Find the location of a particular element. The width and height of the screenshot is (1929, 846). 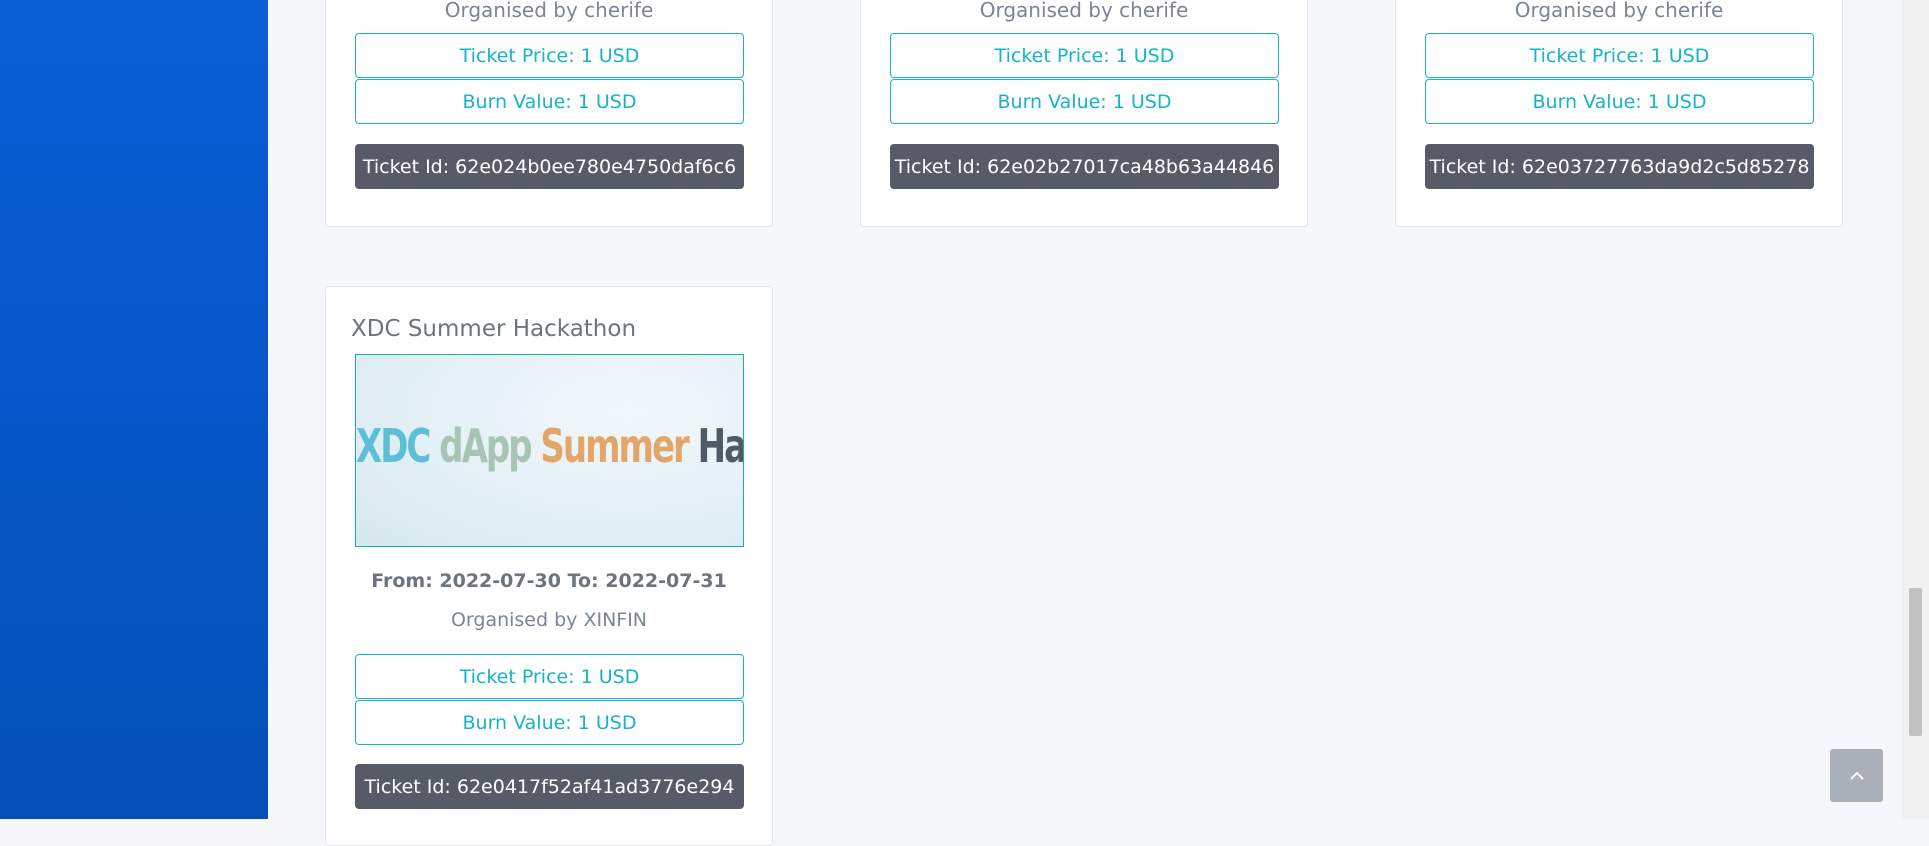

event-banner-image: XDC dApp Summer Hackathon is located at coordinates (549, 450).